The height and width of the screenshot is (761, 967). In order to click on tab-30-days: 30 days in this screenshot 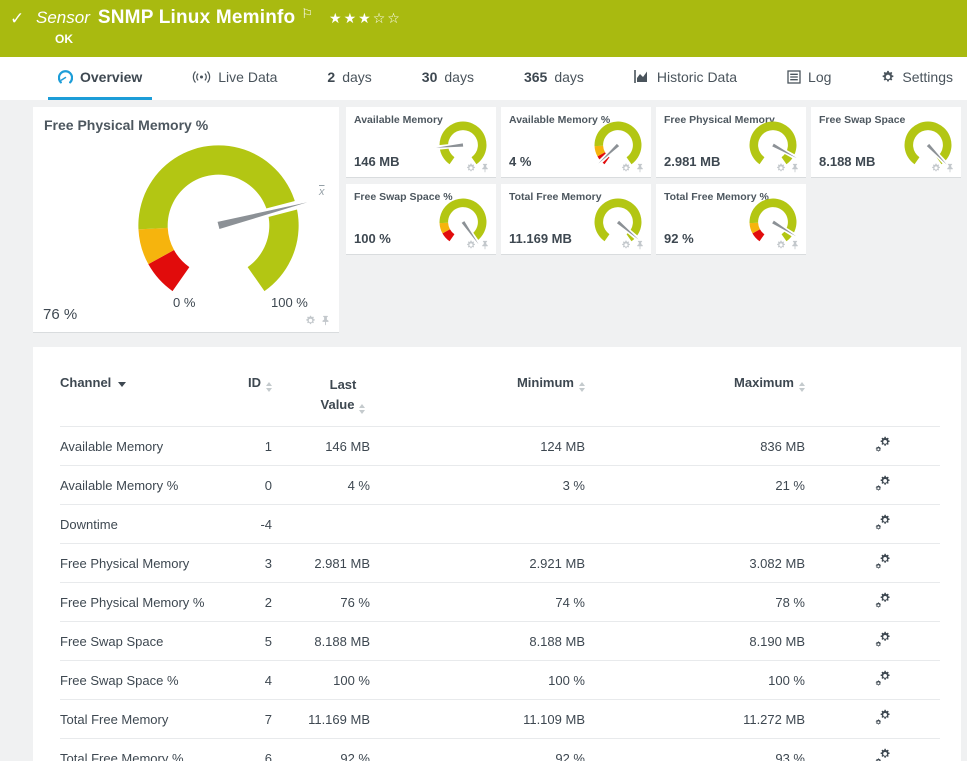, I will do `click(448, 78)`.